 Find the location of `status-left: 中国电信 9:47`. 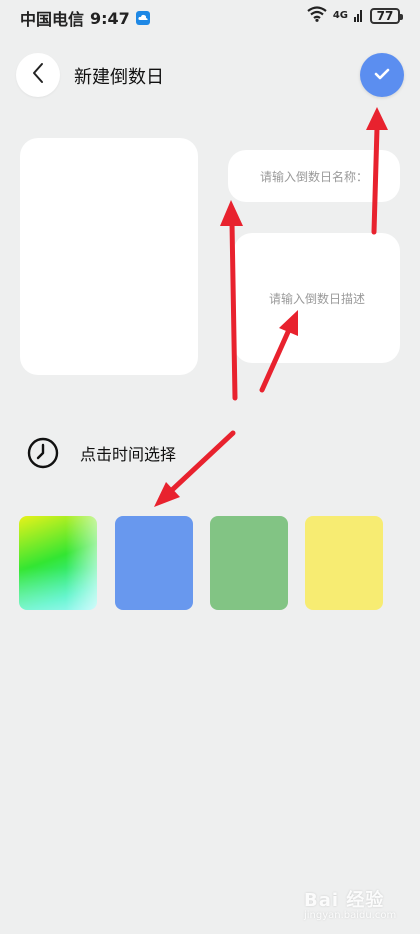

status-left: 中国电信 9:47 is located at coordinates (85, 18).